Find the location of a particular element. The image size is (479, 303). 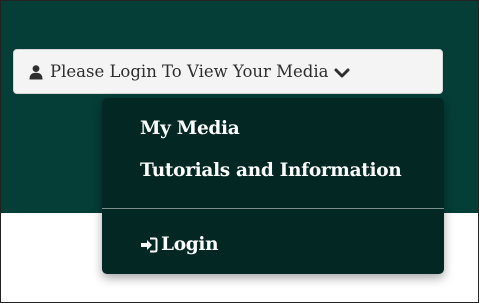

user-icon is located at coordinates (36, 72).